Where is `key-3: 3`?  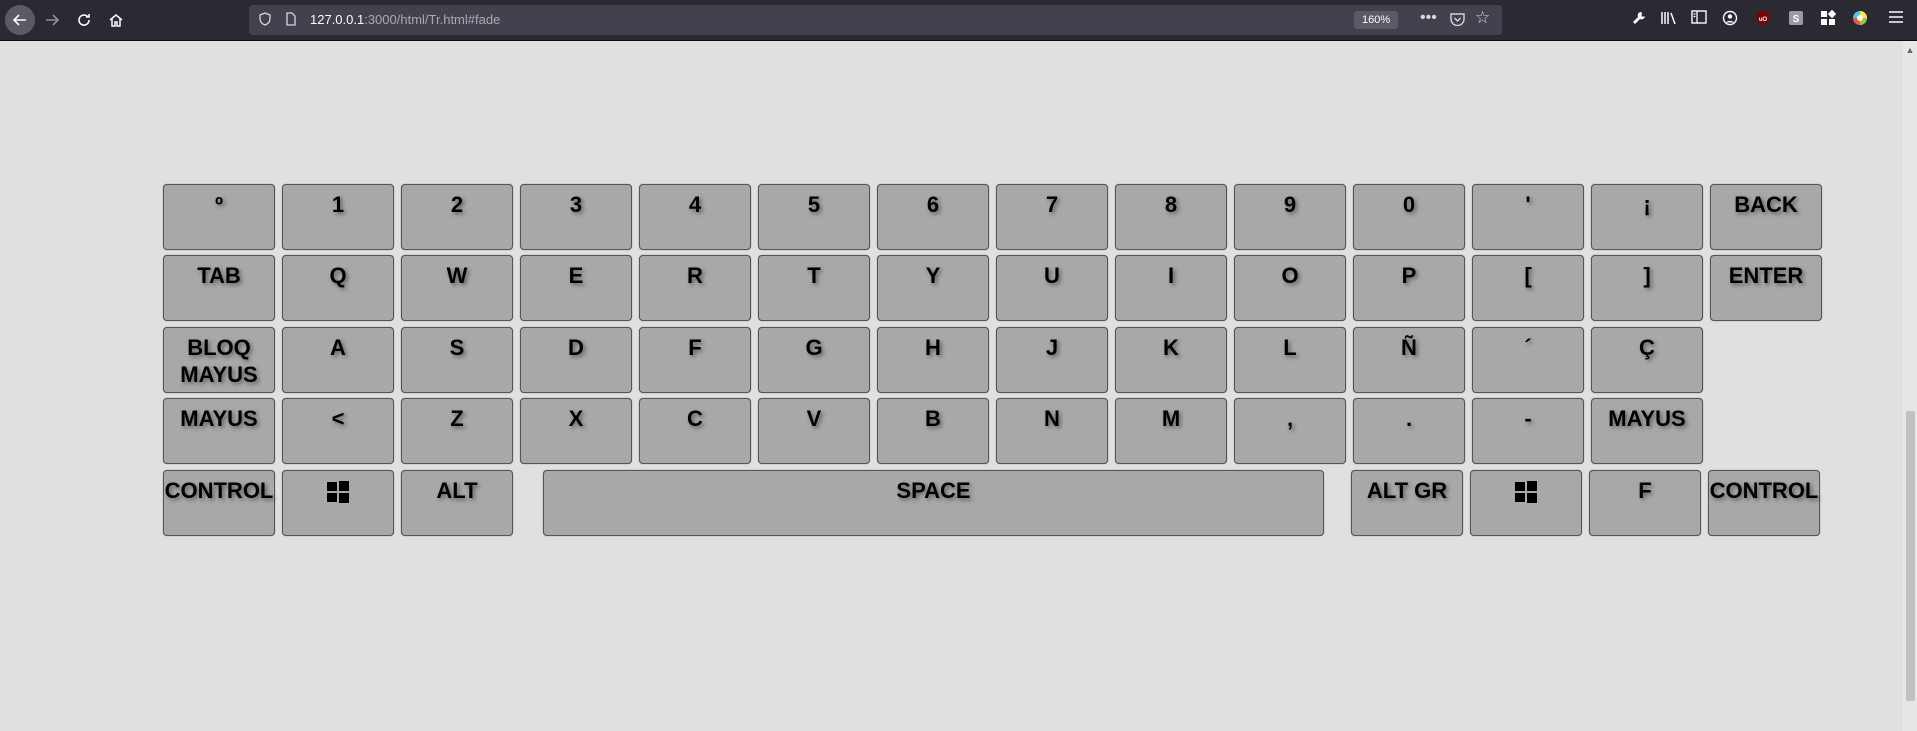 key-3: 3 is located at coordinates (576, 217).